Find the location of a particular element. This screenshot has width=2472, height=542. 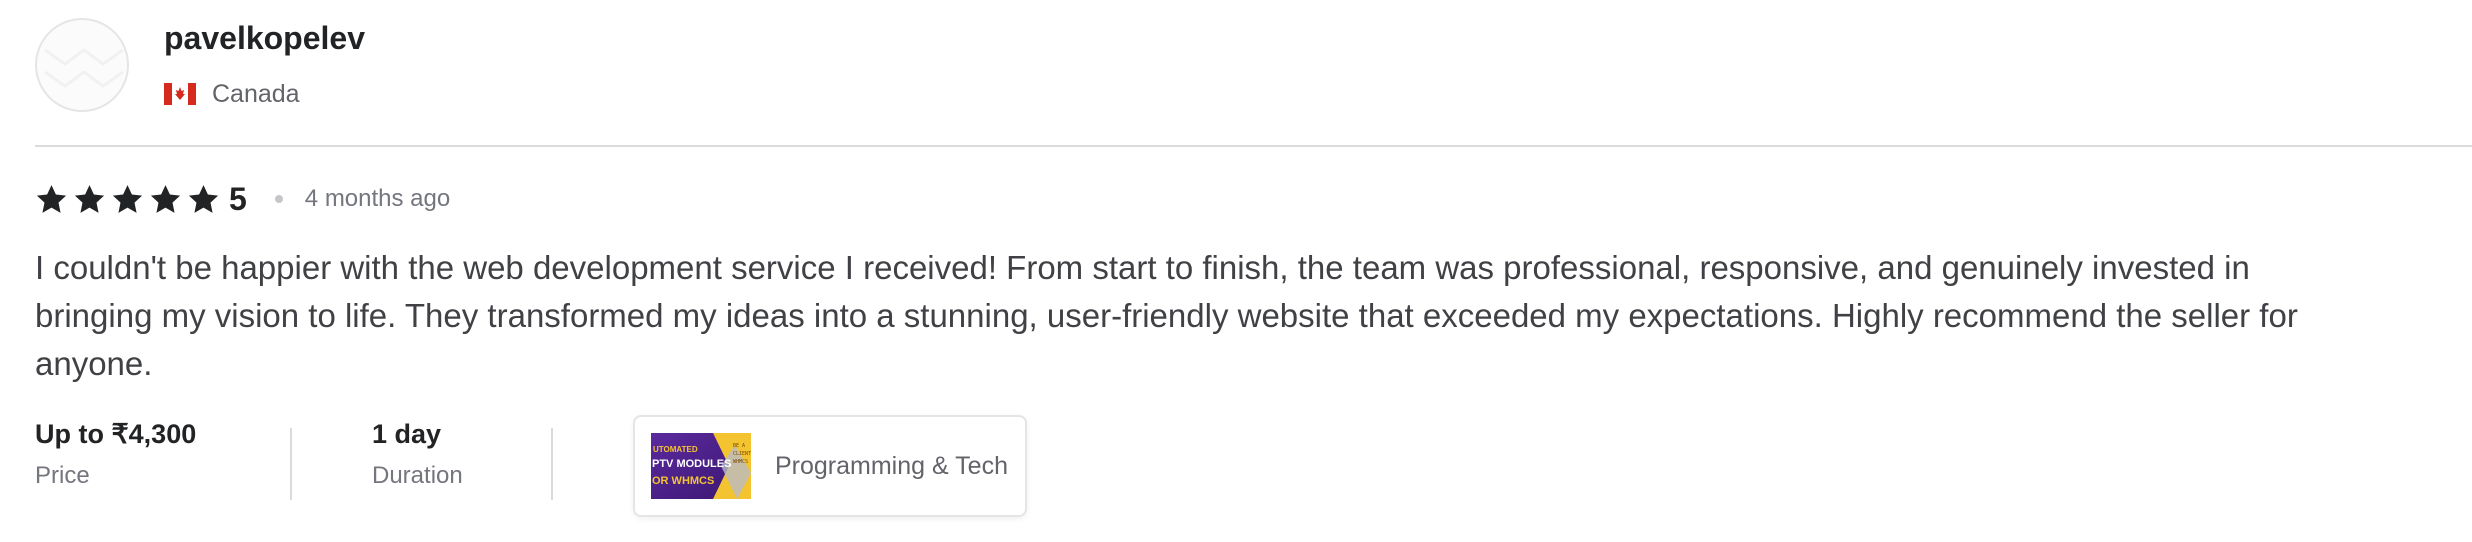

svg-text: CLIENT is located at coordinates (742, 454).